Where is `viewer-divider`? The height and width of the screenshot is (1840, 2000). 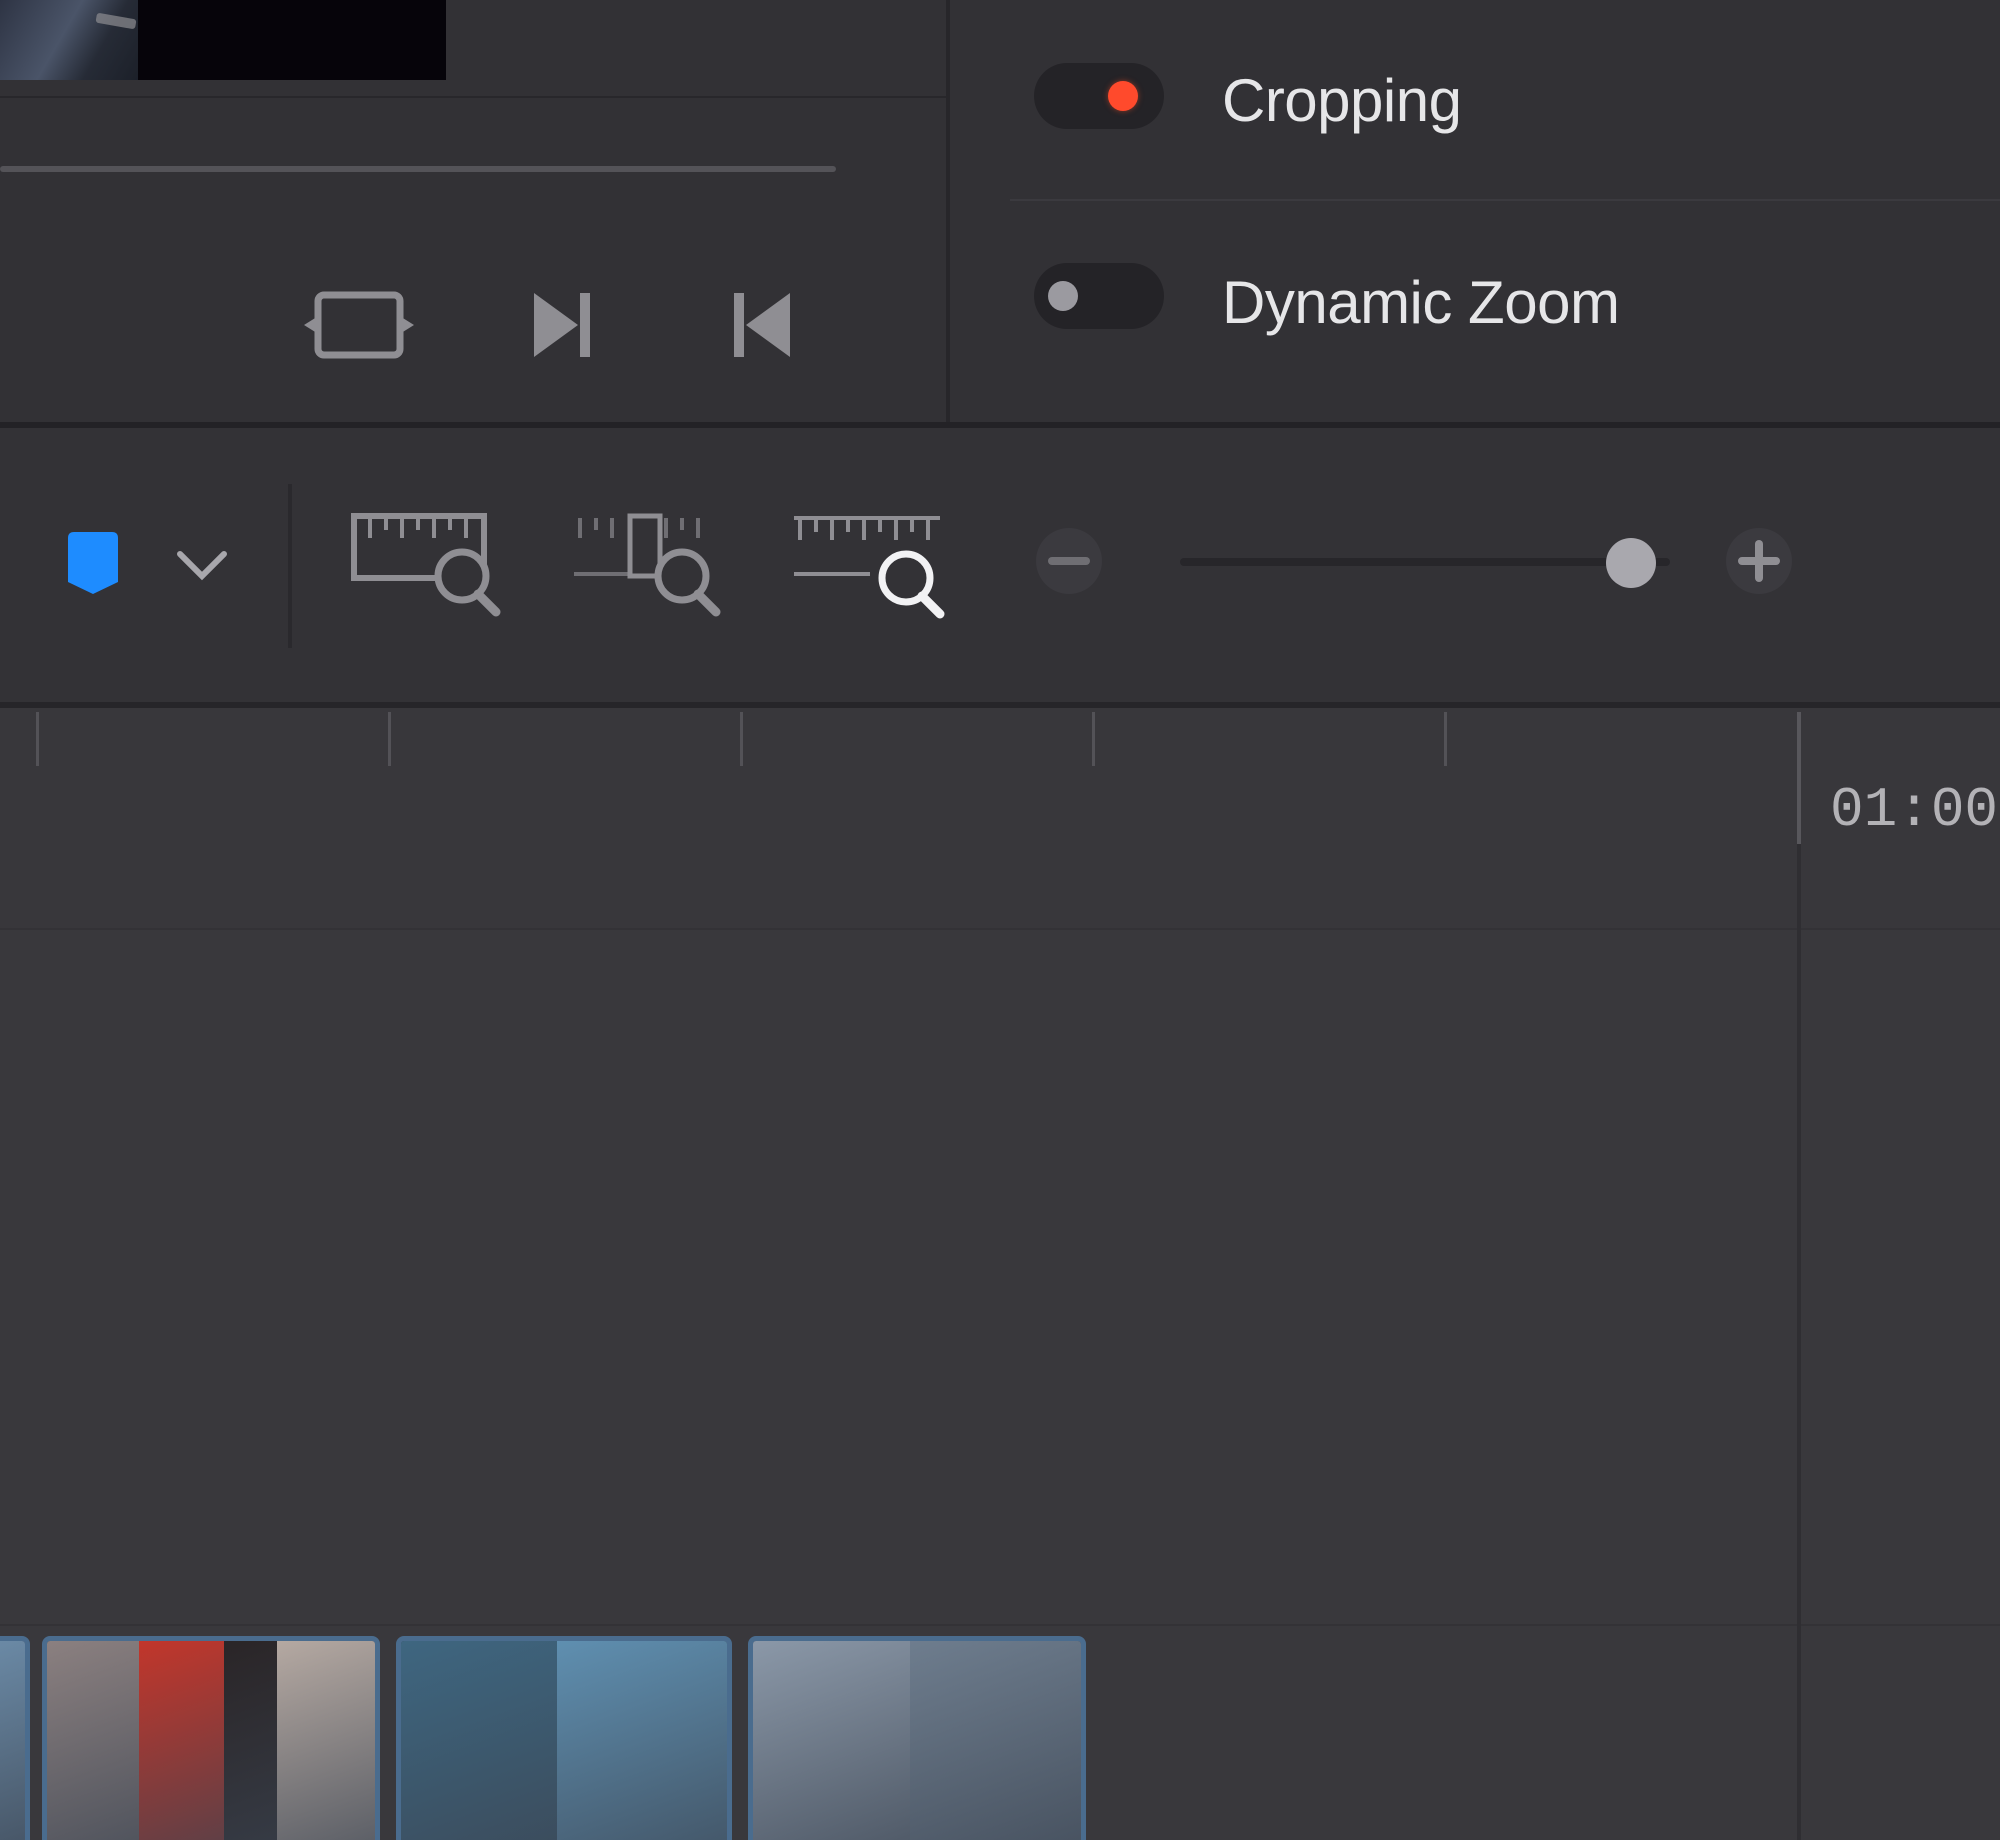 viewer-divider is located at coordinates (474, 97).